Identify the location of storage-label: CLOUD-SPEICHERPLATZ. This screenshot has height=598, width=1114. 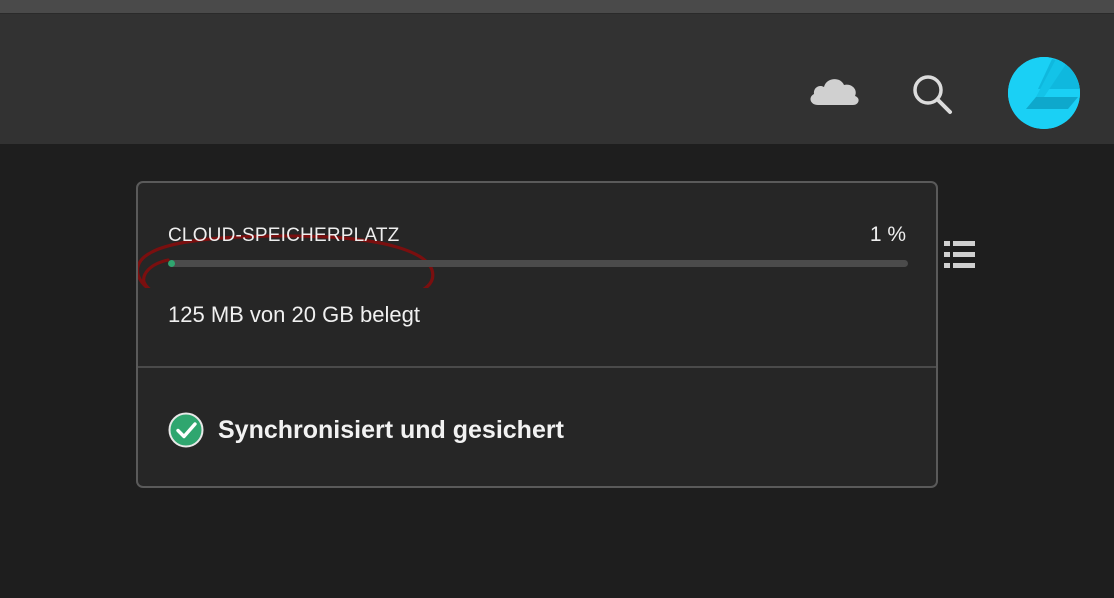
(284, 235).